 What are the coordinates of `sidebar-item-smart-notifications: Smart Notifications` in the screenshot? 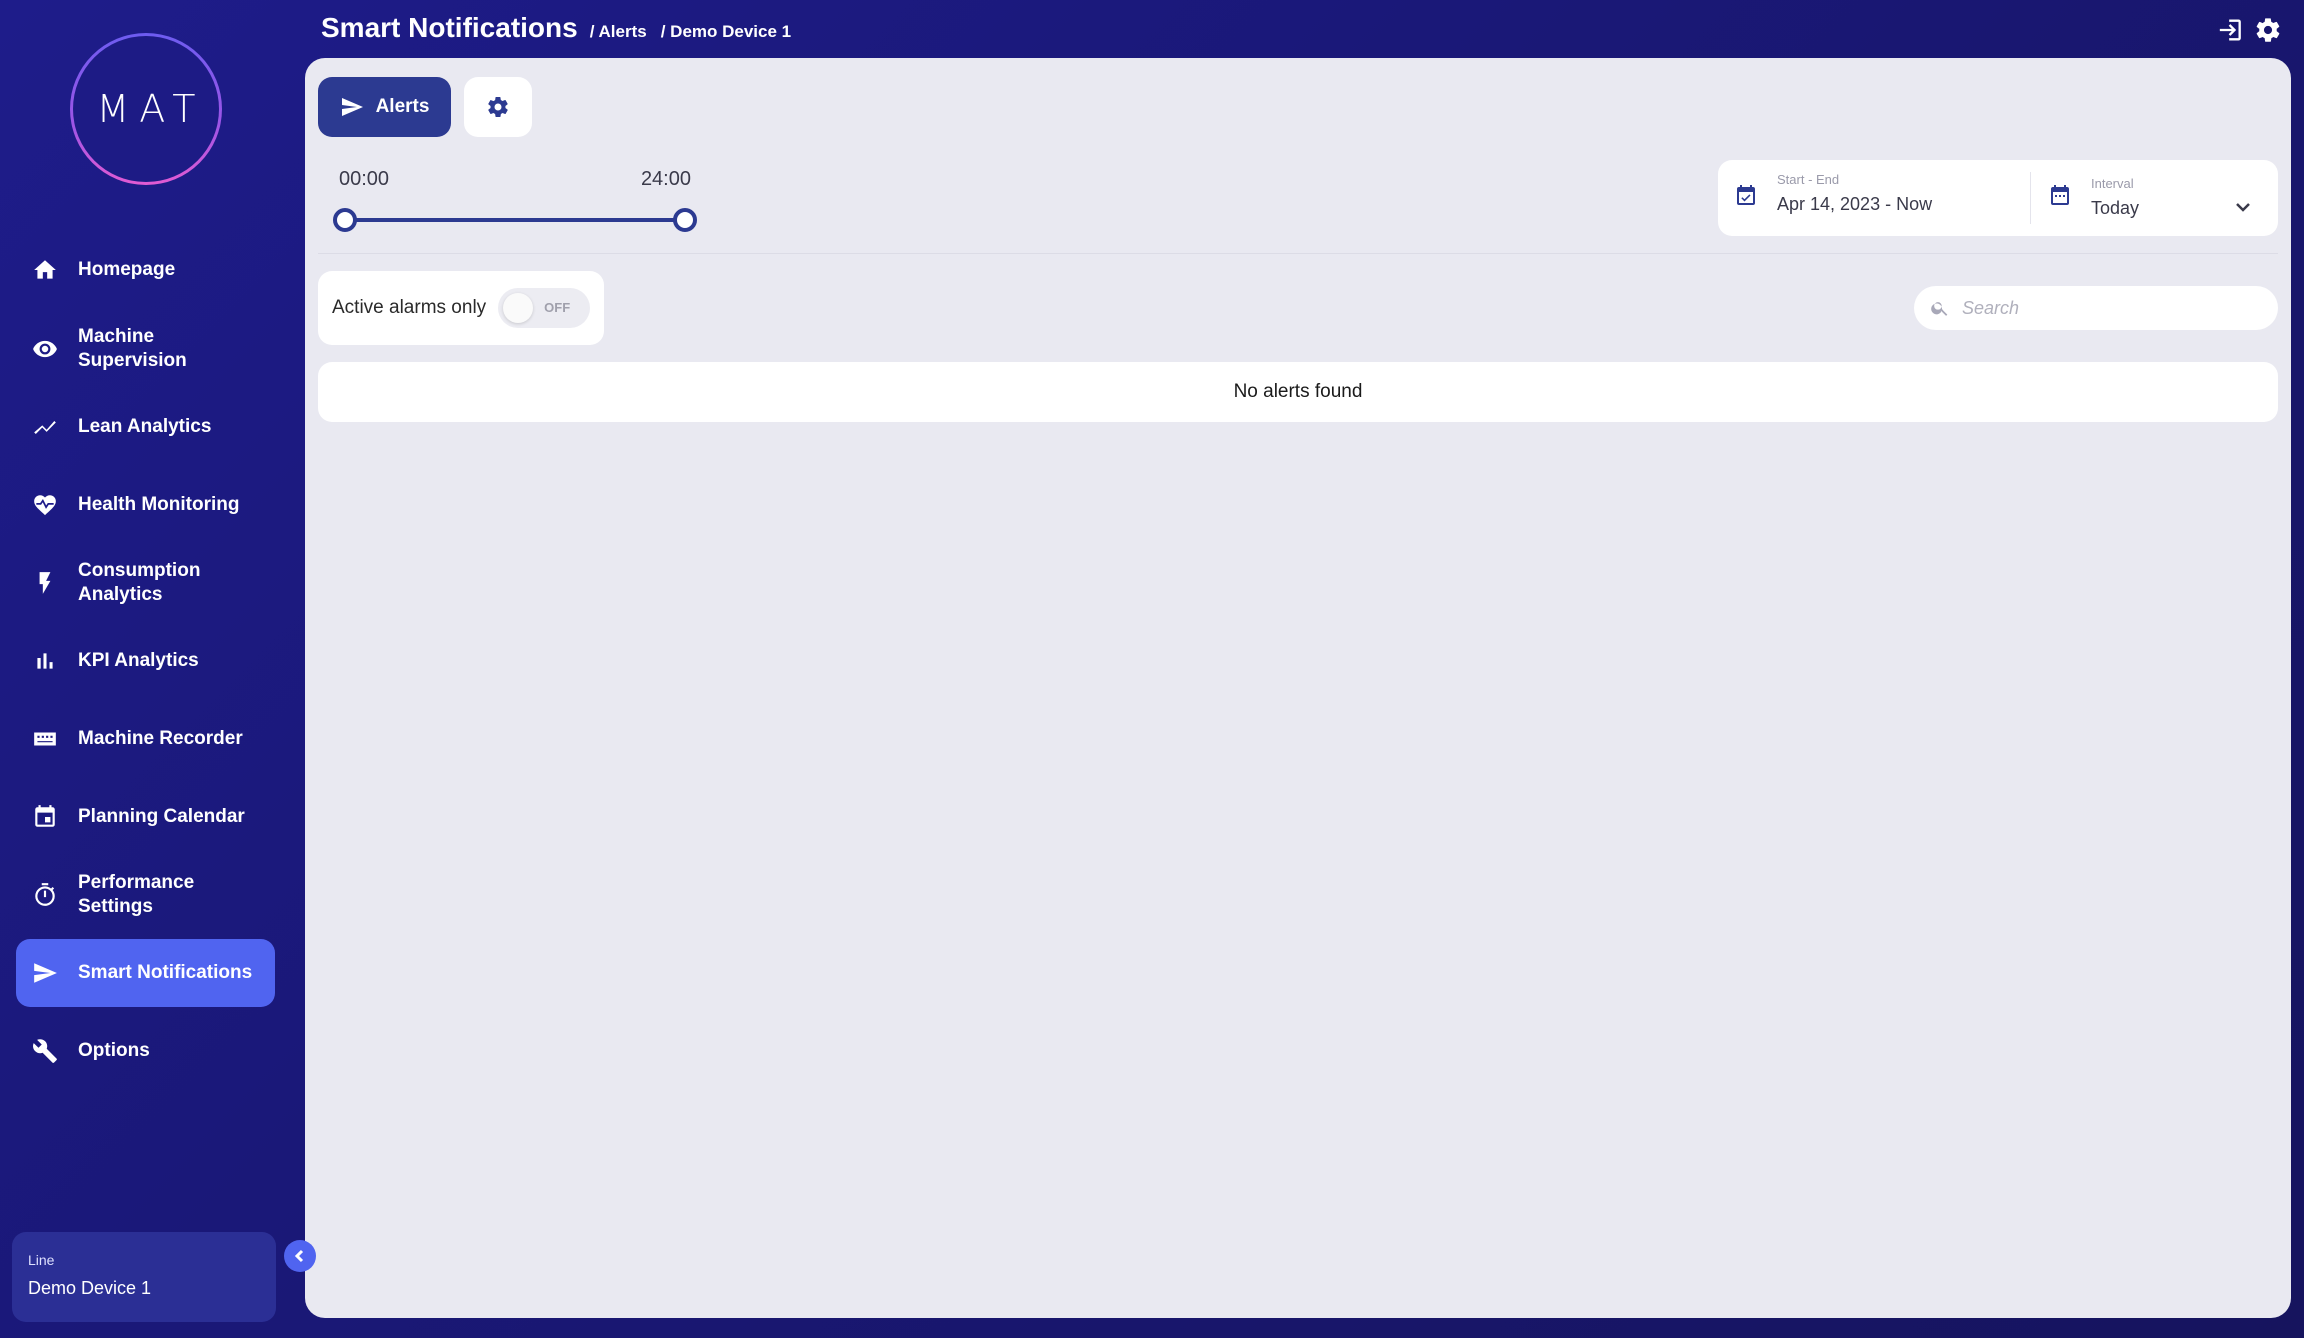 It's located at (145, 973).